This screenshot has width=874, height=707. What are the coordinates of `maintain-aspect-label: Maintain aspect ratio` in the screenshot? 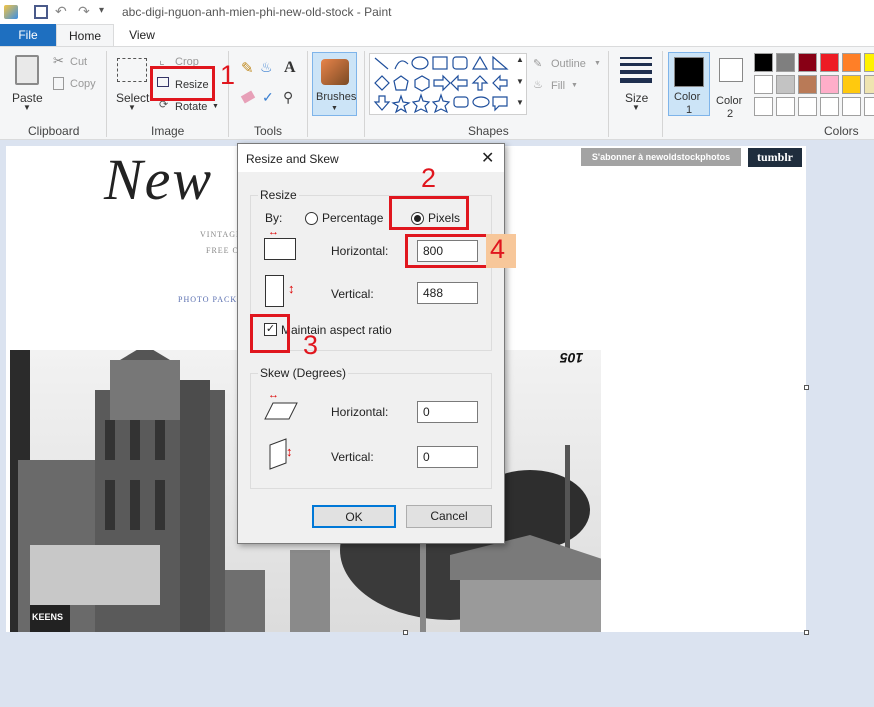 It's located at (336, 330).